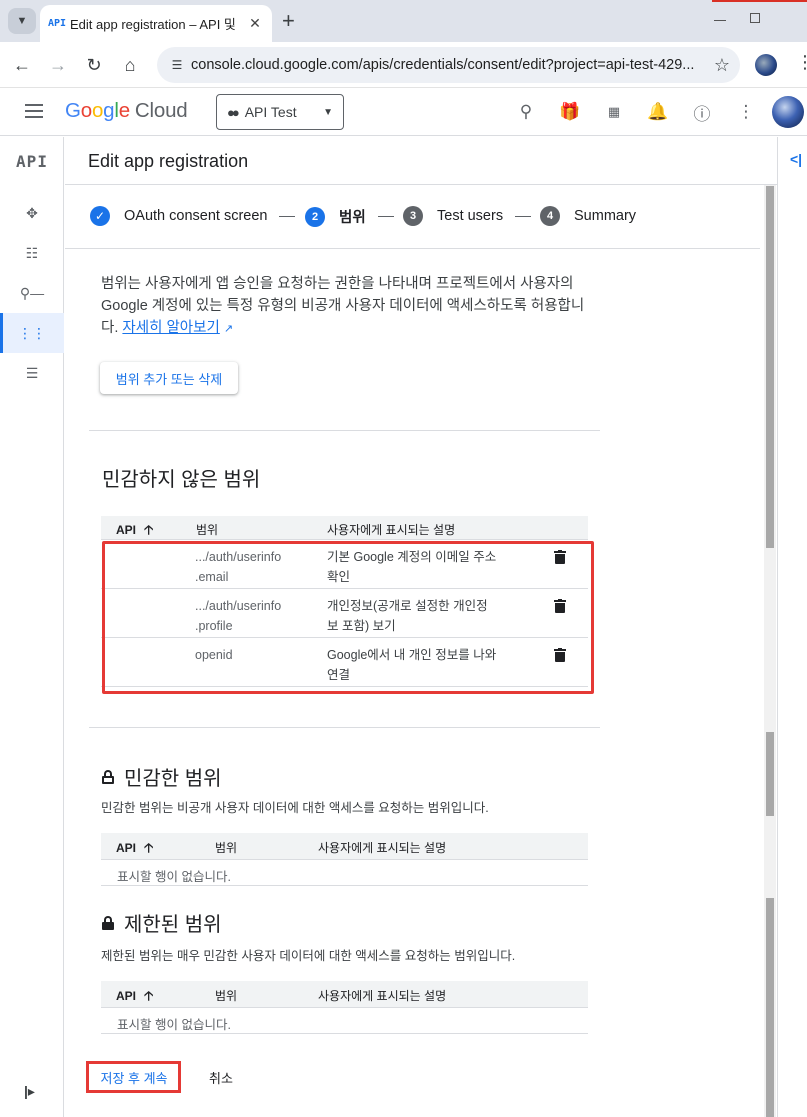 This screenshot has height=1117, width=807. I want to click on learn-more-link: 자세히 알아보기, so click(170, 328).